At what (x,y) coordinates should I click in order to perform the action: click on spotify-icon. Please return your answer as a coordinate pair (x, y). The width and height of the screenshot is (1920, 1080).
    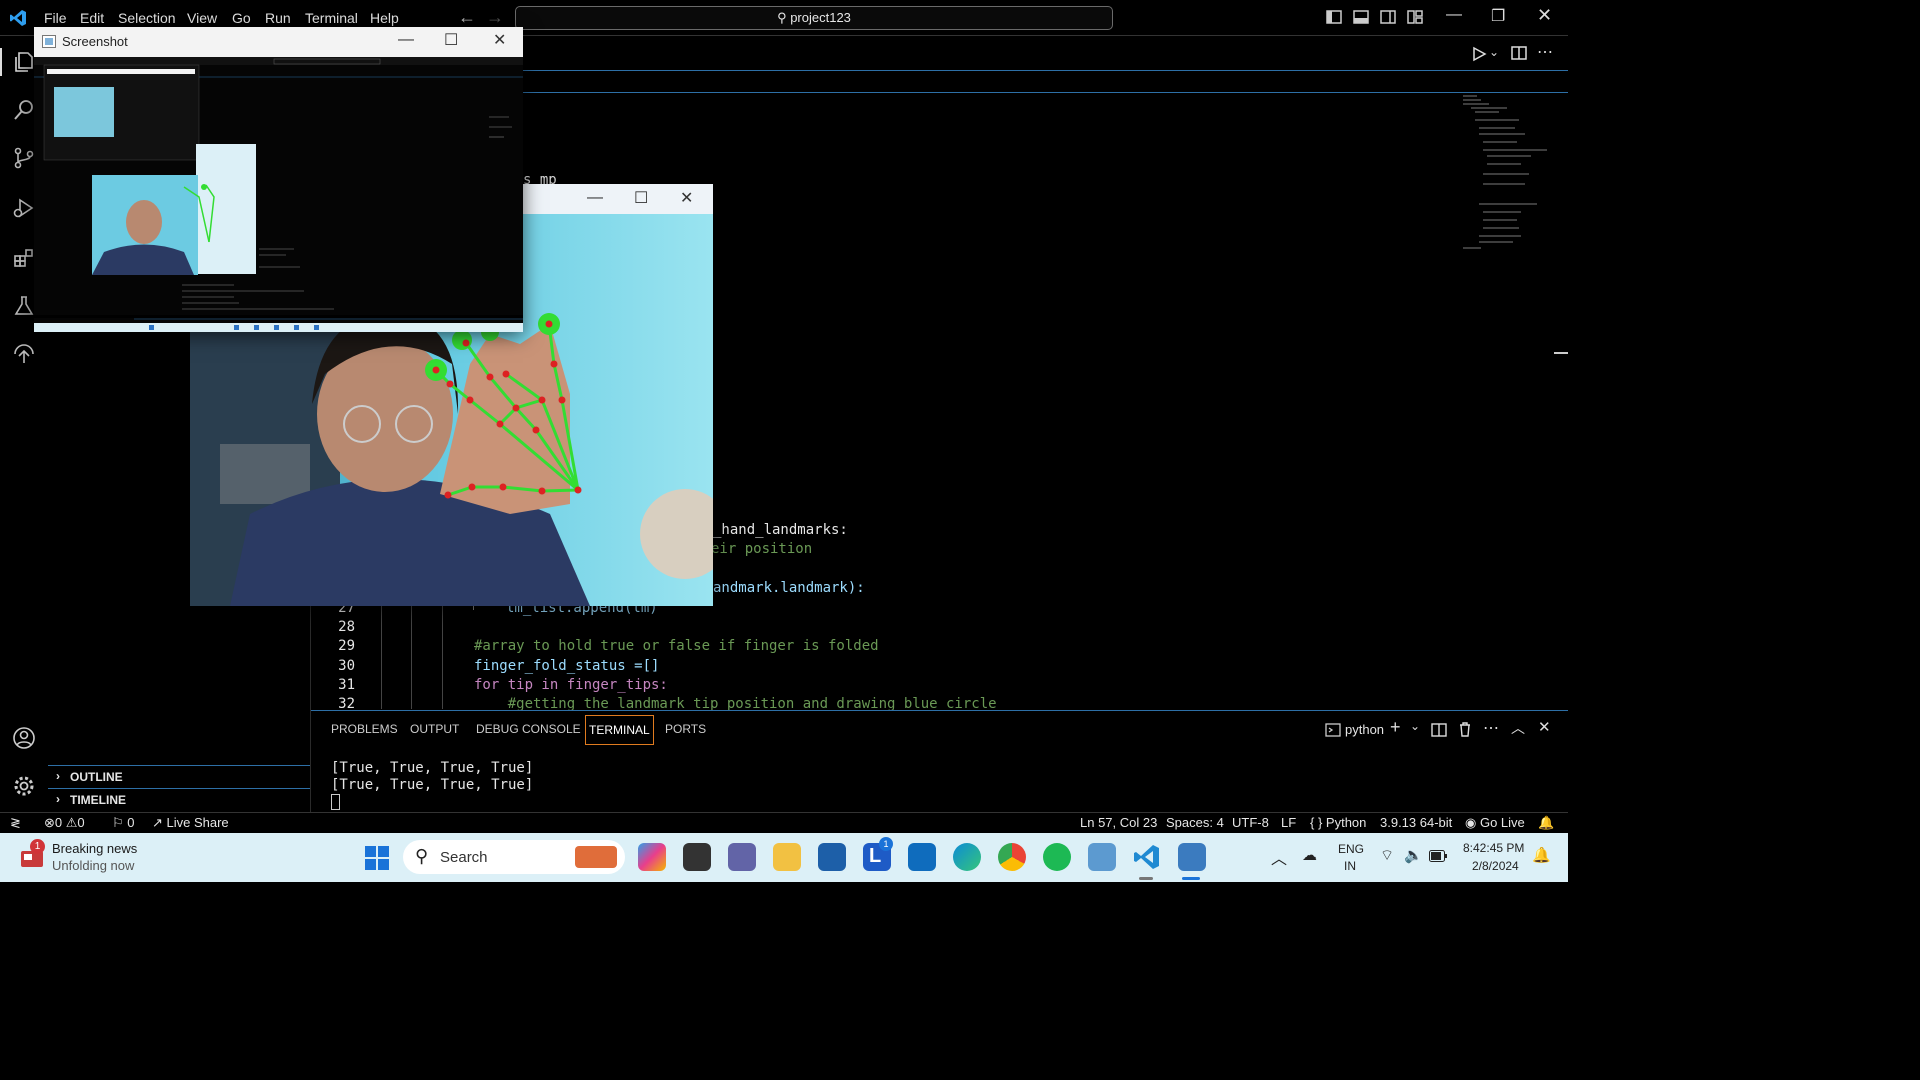
    Looking at the image, I should click on (1057, 857).